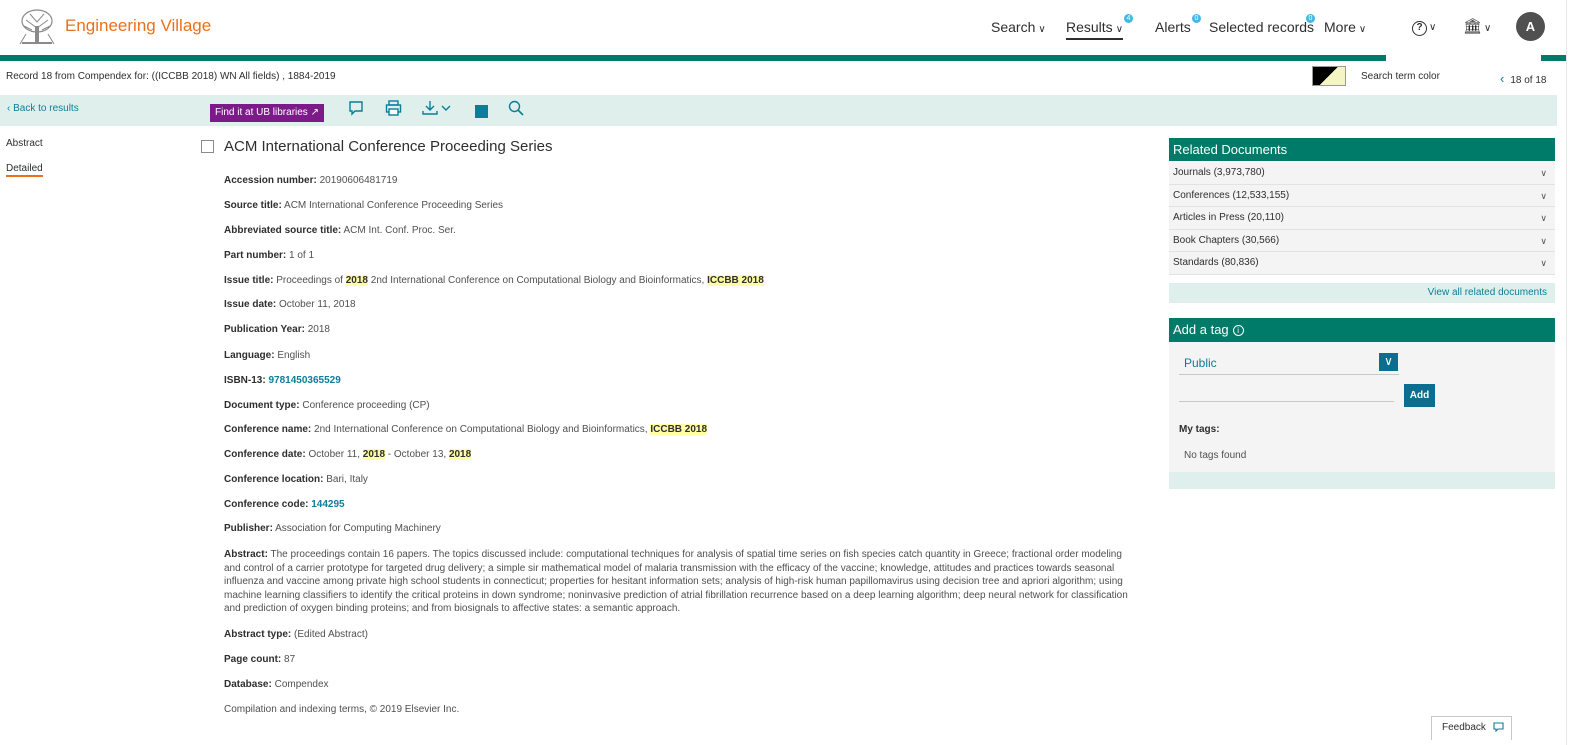 This screenshot has width=1581, height=745. What do you see at coordinates (1199, 429) in the screenshot?
I see `my-tags-label: My tags:` at bounding box center [1199, 429].